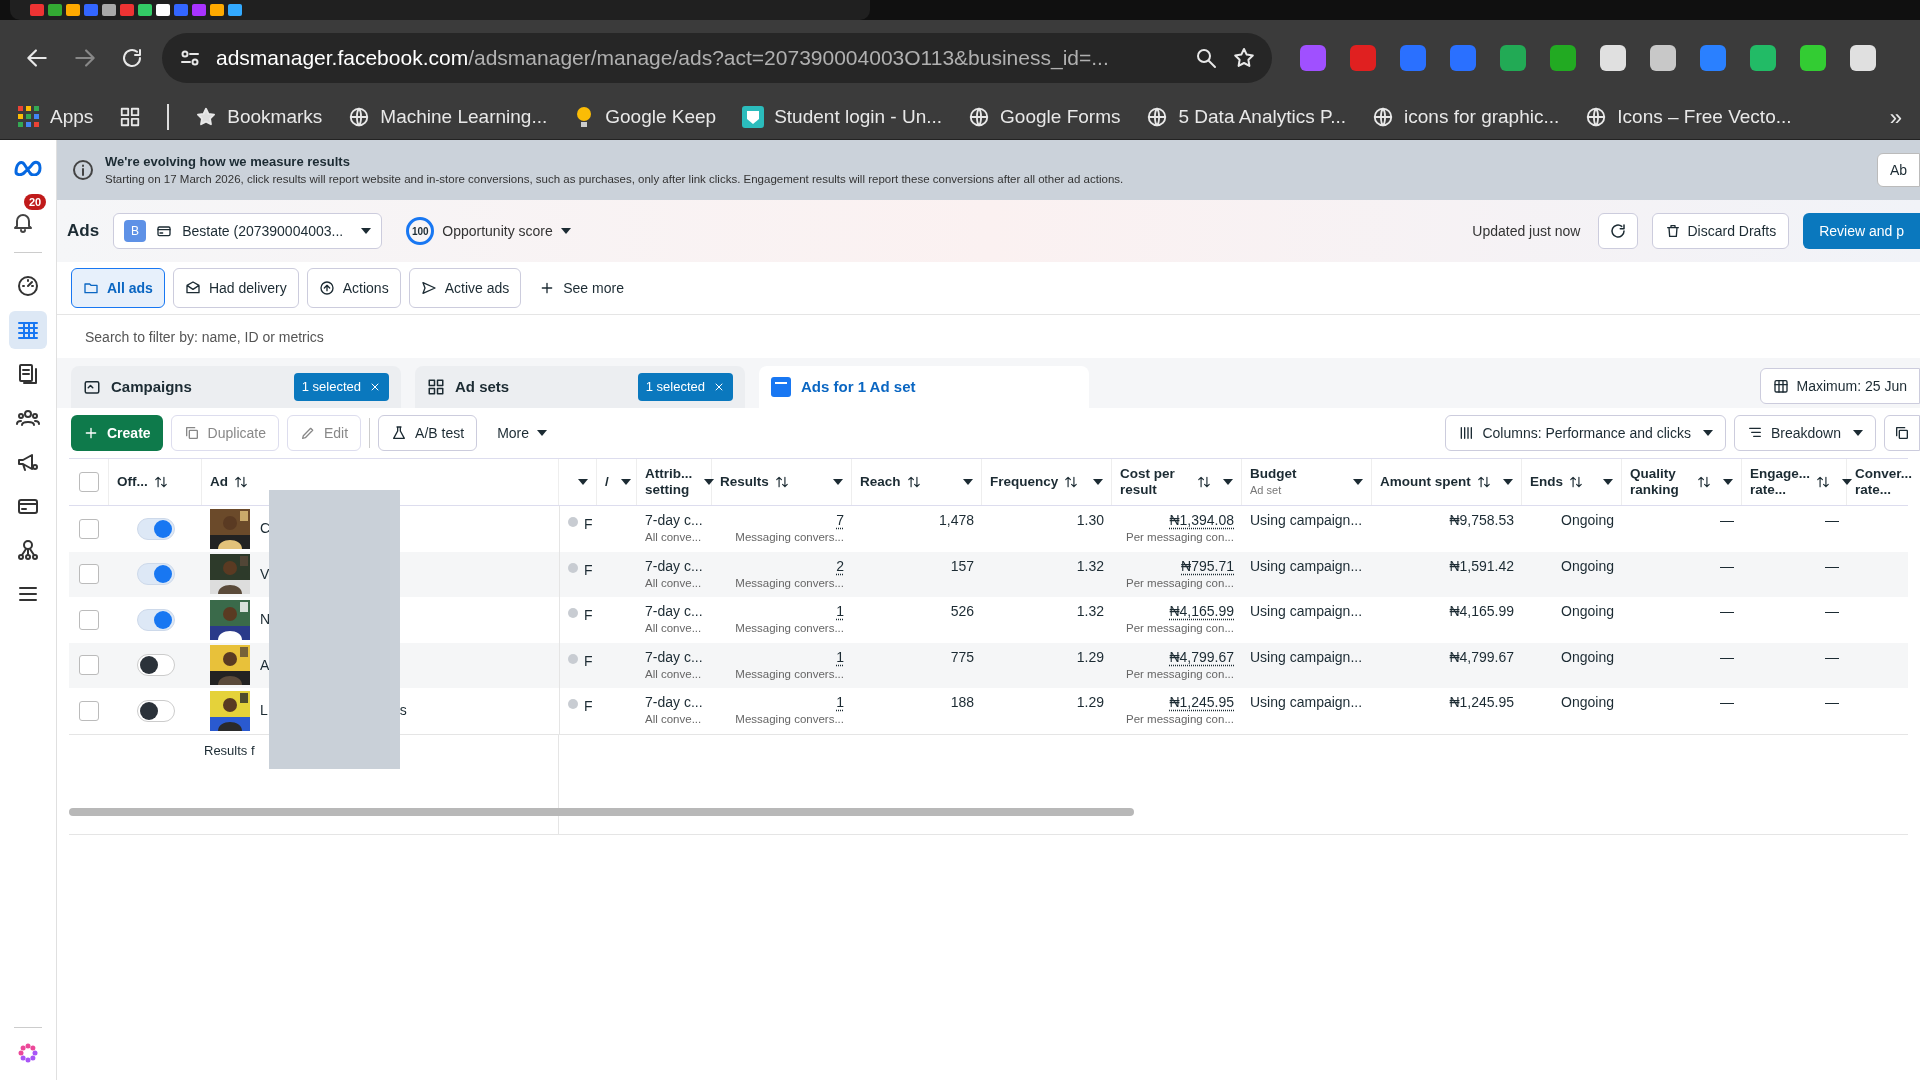 The height and width of the screenshot is (1080, 1920). What do you see at coordinates (264, 711) in the screenshot?
I see `ad-name: L` at bounding box center [264, 711].